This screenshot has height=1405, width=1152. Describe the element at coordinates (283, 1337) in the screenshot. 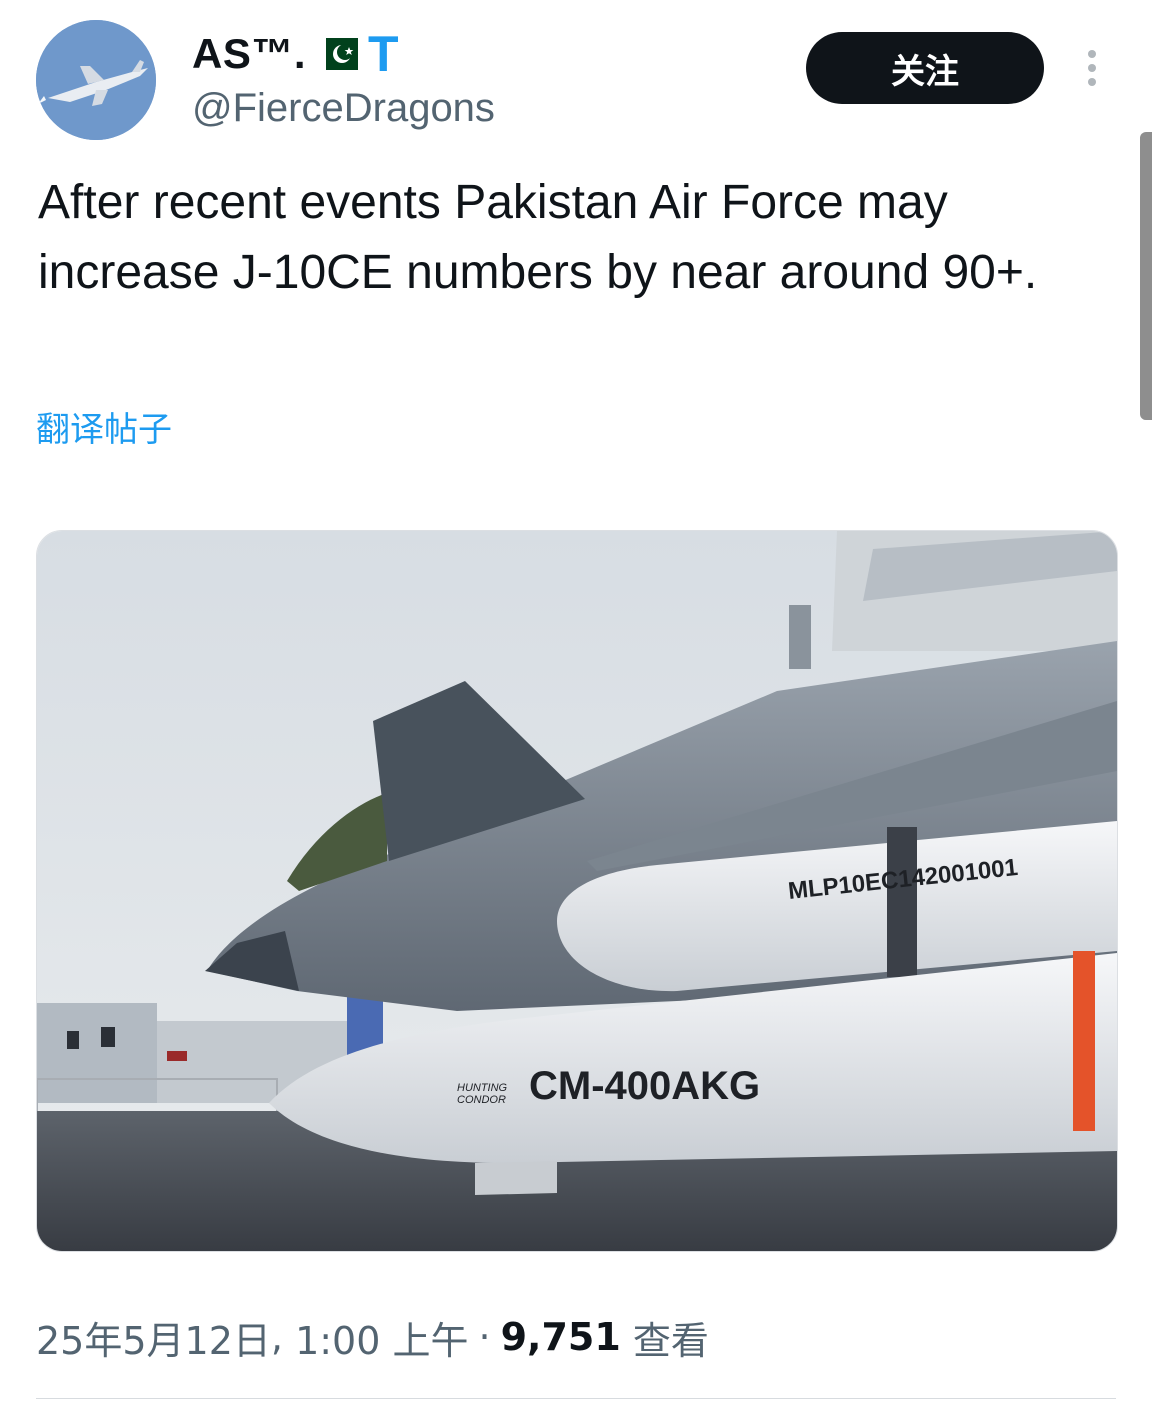

I see `date-time-comma: ,` at that location.